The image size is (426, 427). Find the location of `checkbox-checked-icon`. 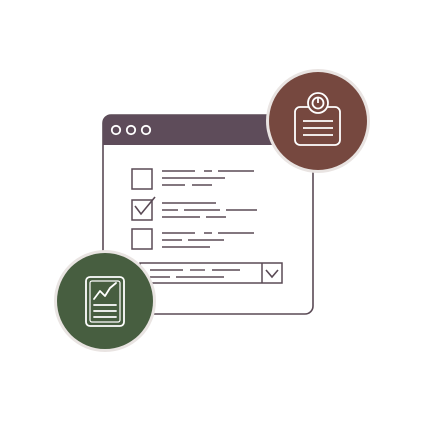

checkbox-checked-icon is located at coordinates (142, 210).